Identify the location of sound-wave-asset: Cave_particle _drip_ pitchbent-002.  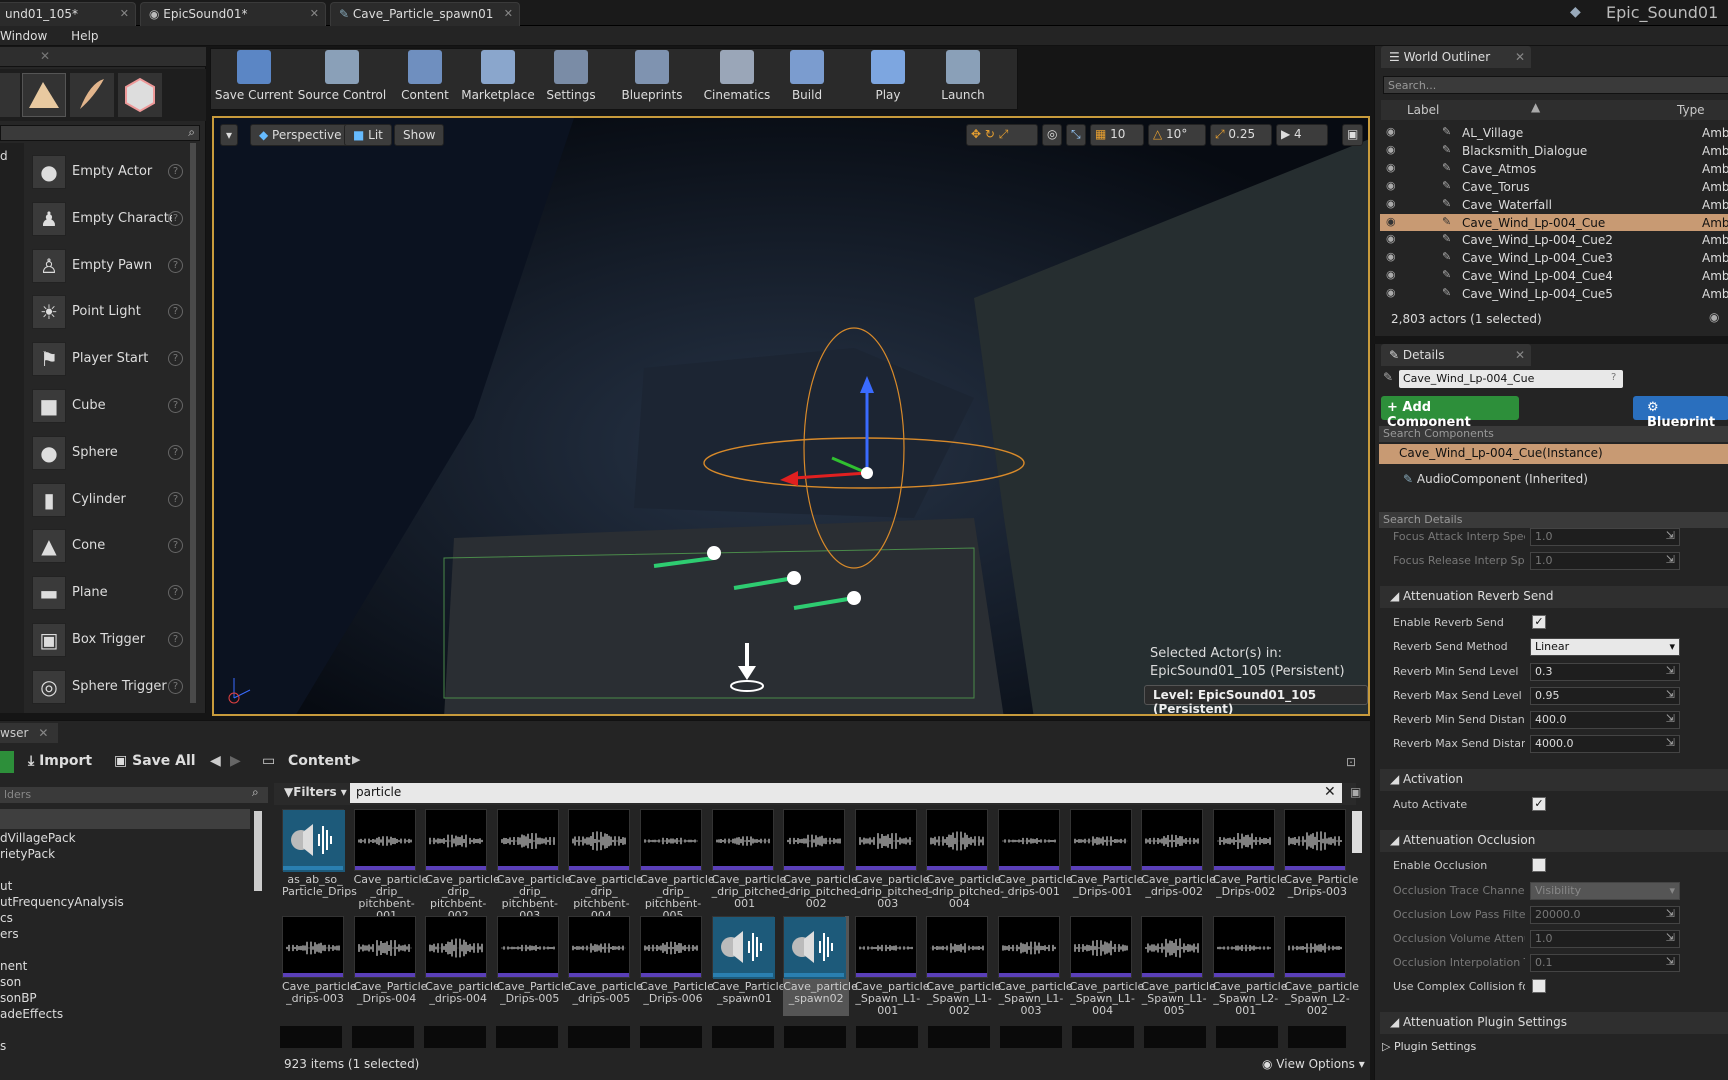
(462, 865).